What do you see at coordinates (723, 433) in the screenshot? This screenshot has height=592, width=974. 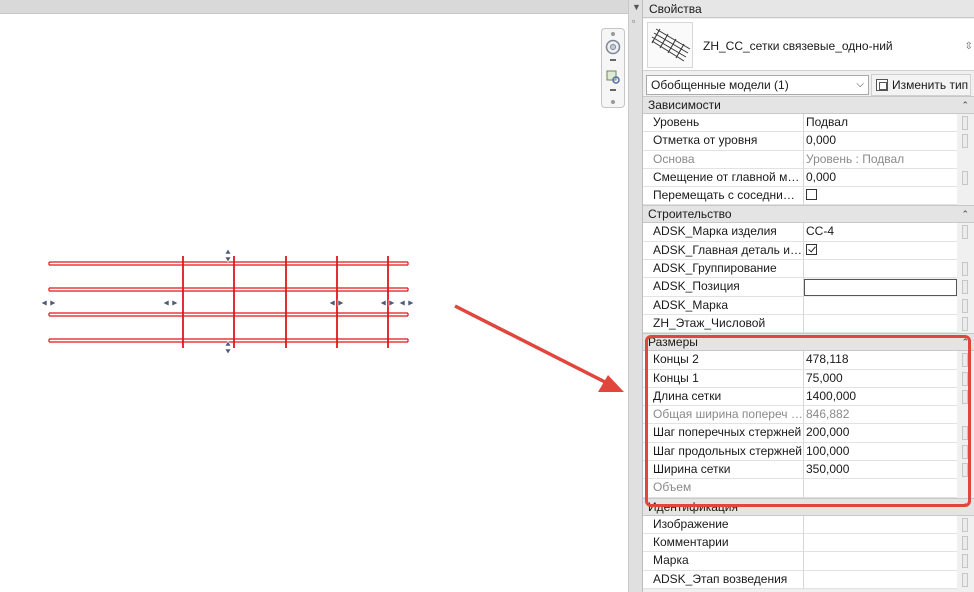 I see `property-label: Шаг поперечных стержней` at bounding box center [723, 433].